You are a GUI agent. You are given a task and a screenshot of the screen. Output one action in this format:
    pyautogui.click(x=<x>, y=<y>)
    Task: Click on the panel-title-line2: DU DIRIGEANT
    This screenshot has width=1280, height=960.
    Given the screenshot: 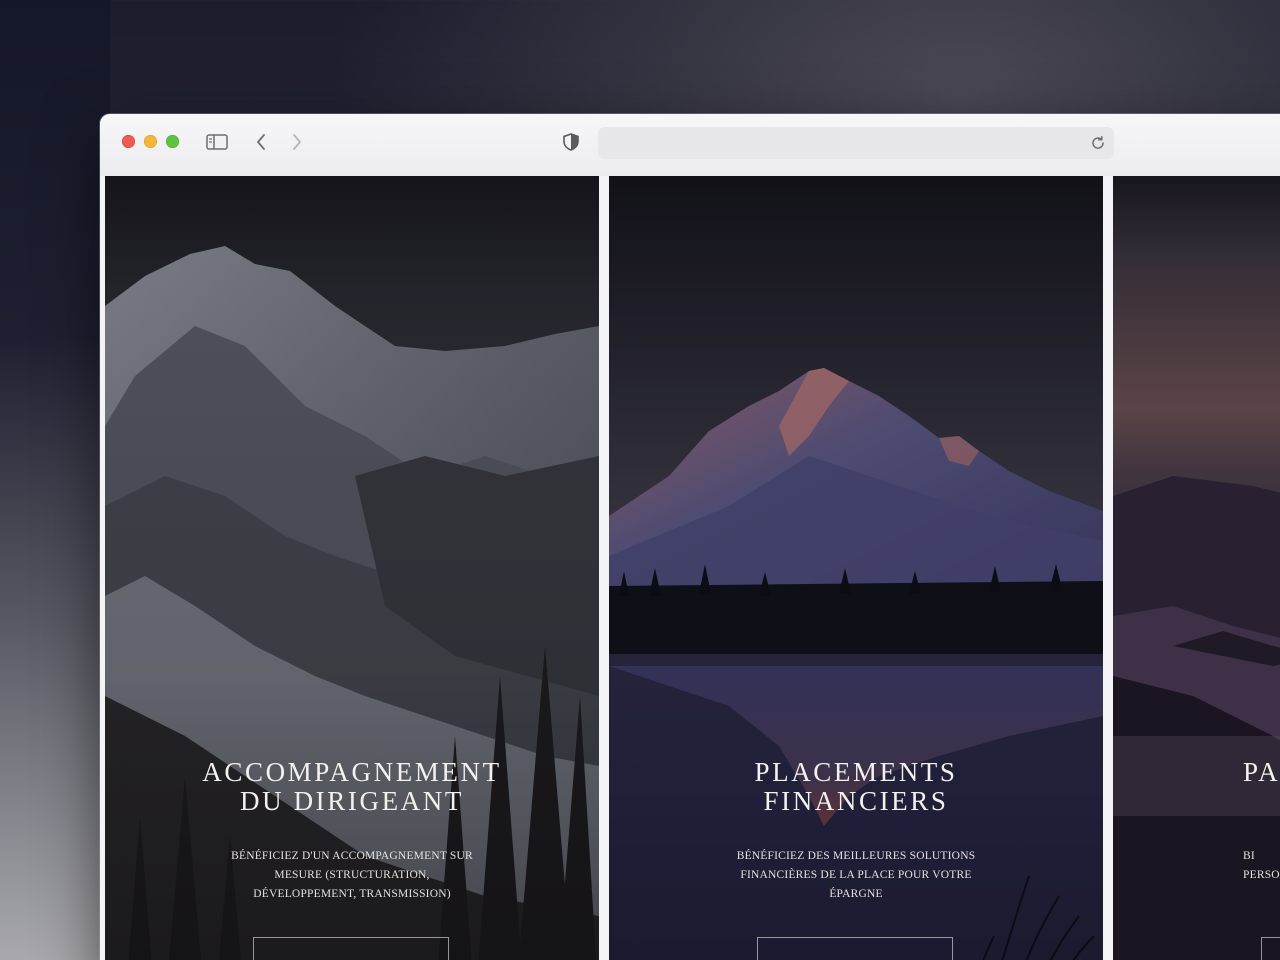 What is the action you would take?
    pyautogui.click(x=352, y=801)
    